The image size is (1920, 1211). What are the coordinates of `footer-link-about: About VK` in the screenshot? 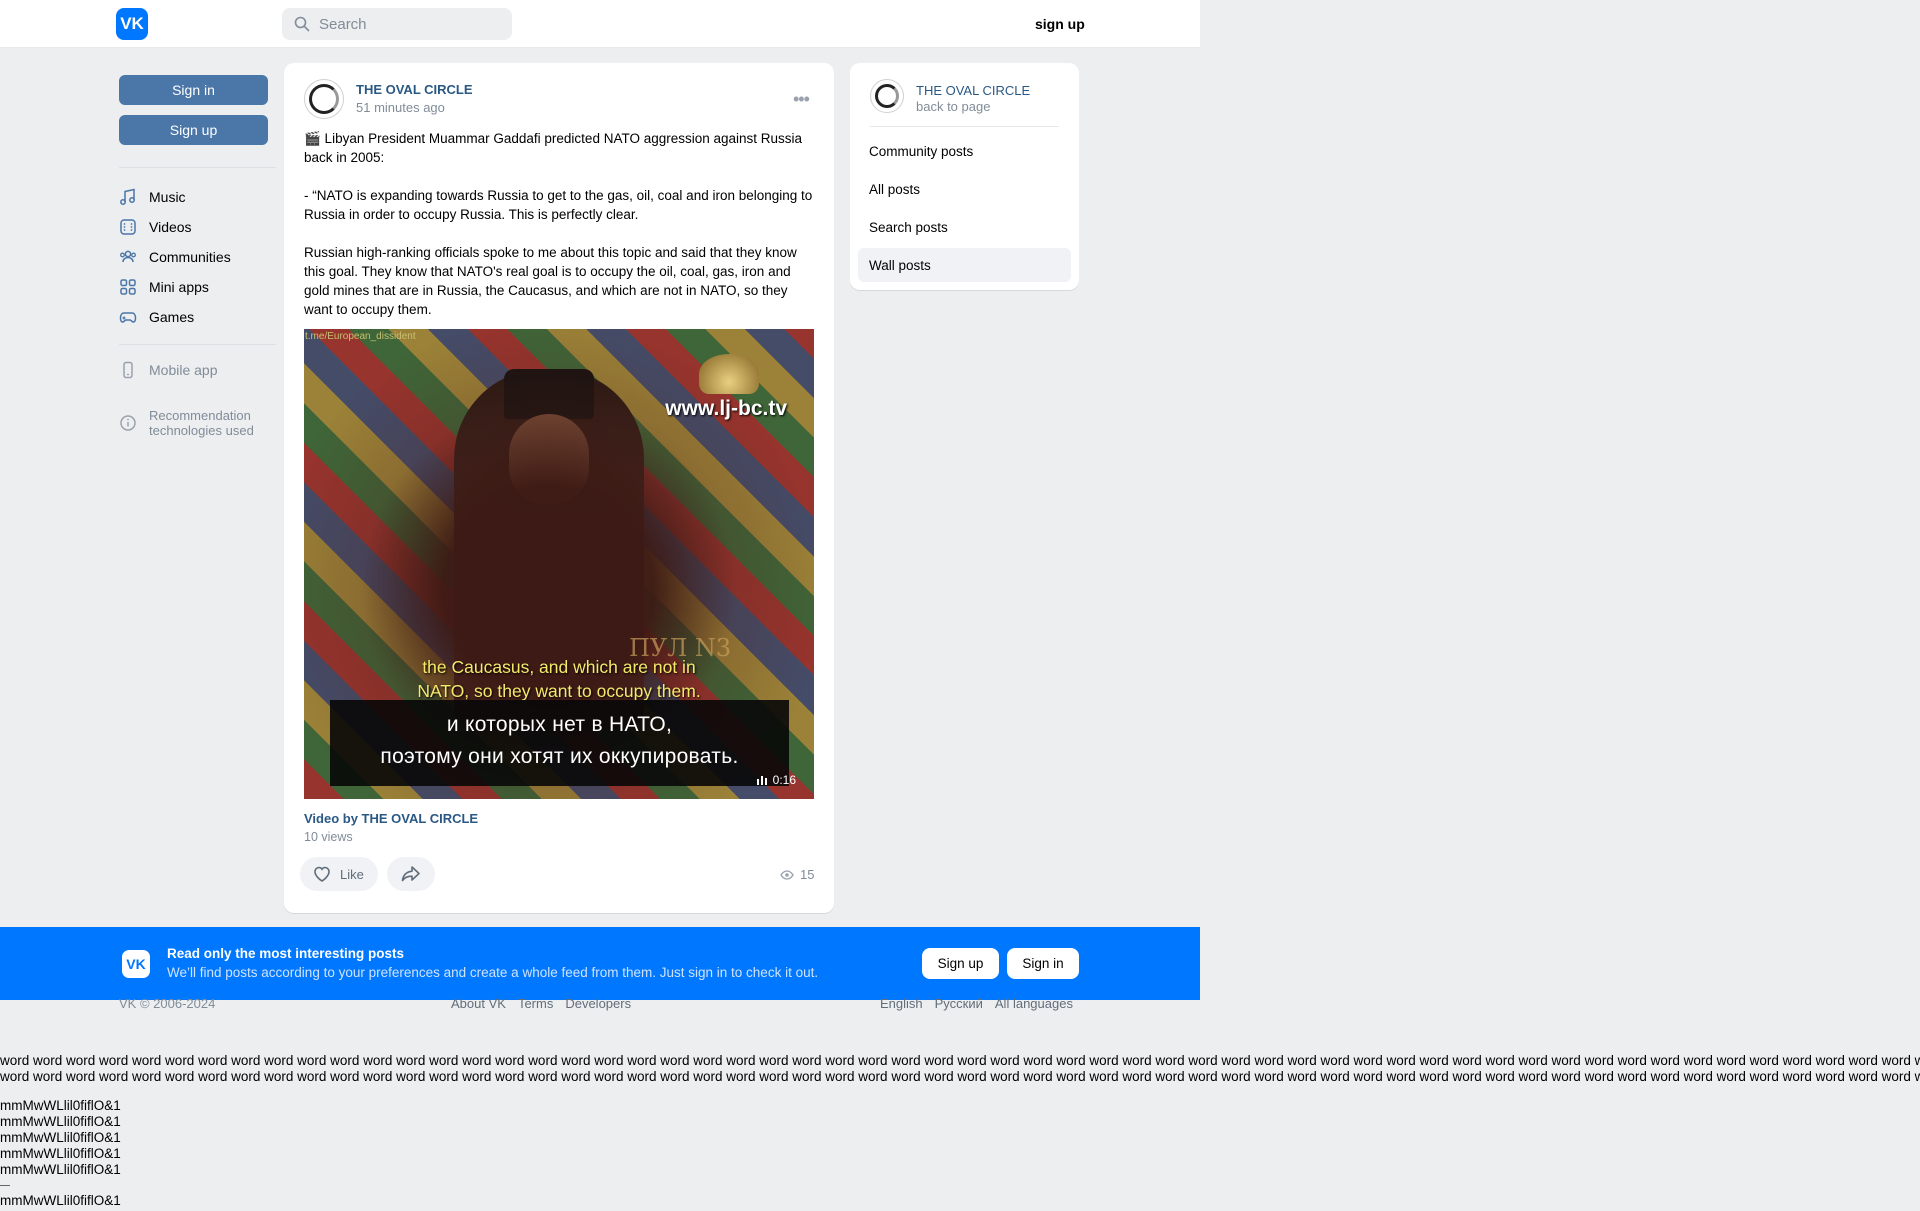 It's located at (478, 1003).